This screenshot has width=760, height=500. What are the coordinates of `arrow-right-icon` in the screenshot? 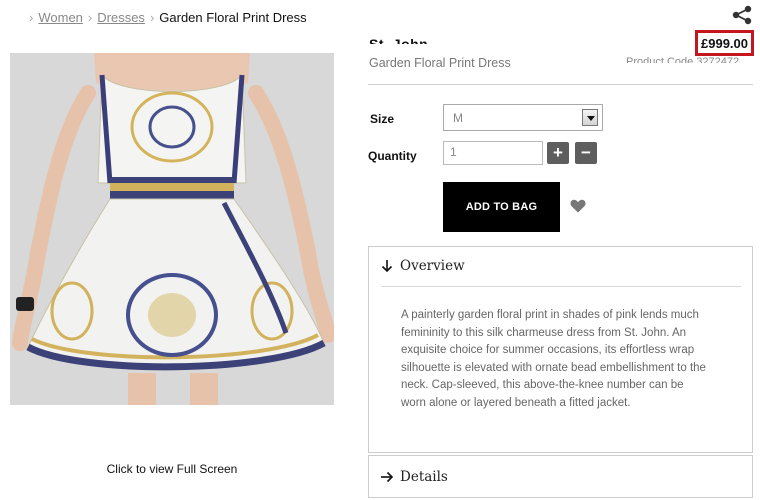 It's located at (387, 477).